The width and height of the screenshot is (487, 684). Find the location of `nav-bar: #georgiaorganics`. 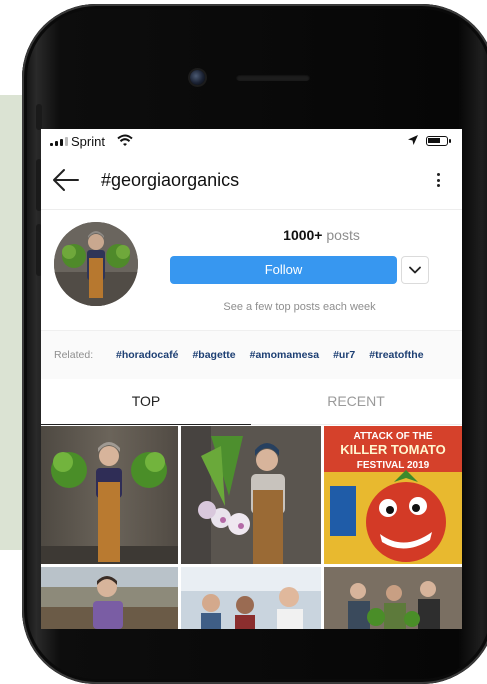

nav-bar: #georgiaorganics is located at coordinates (251, 181).